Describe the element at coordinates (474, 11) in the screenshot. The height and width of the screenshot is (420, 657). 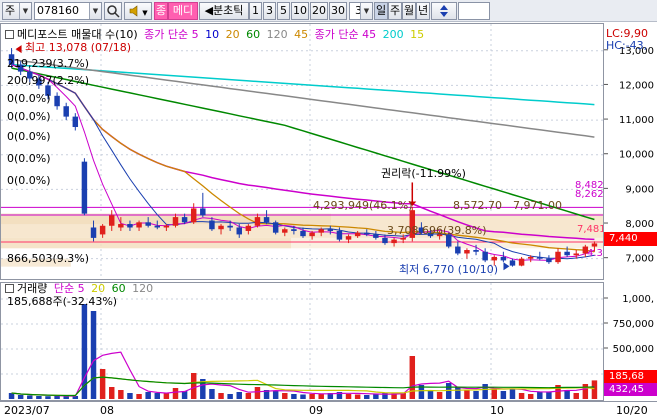
I see `extra-input` at that location.